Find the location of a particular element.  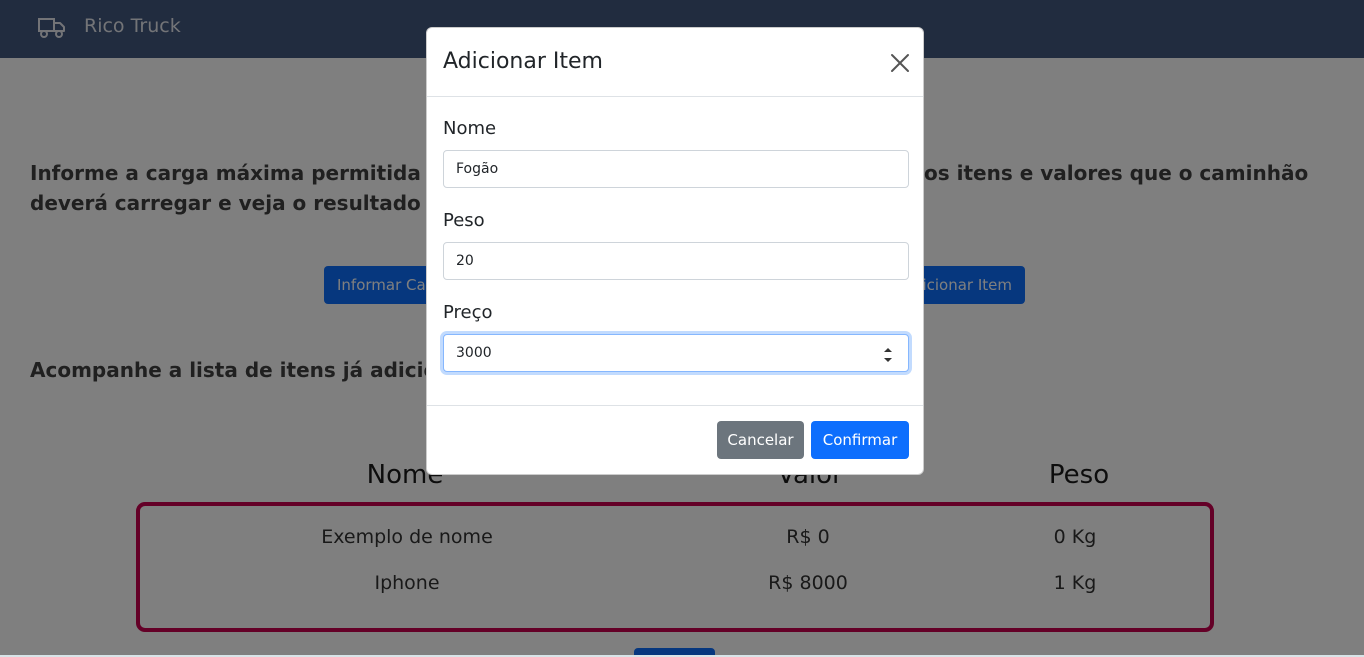

nome-input is located at coordinates (676, 169).